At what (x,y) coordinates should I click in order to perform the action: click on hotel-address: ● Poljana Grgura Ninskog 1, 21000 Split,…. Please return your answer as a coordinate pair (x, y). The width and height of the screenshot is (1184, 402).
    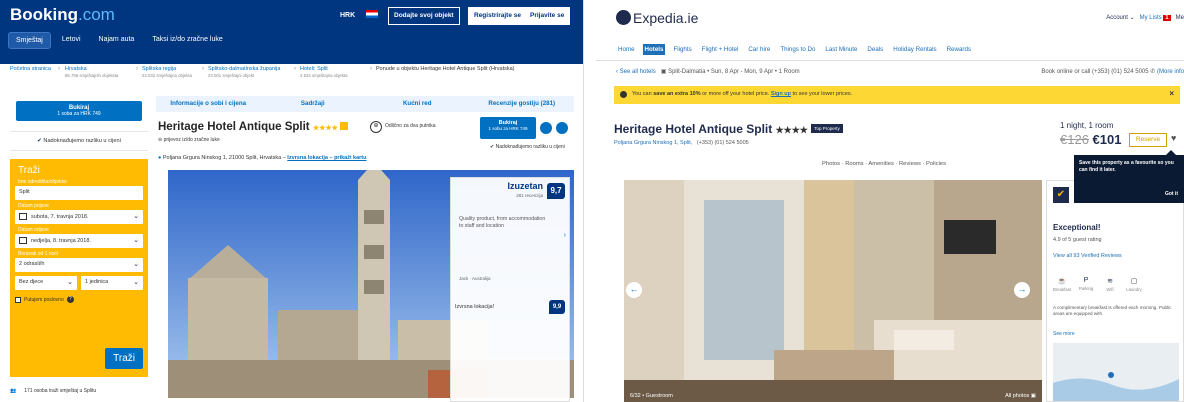
    Looking at the image, I should click on (262, 158).